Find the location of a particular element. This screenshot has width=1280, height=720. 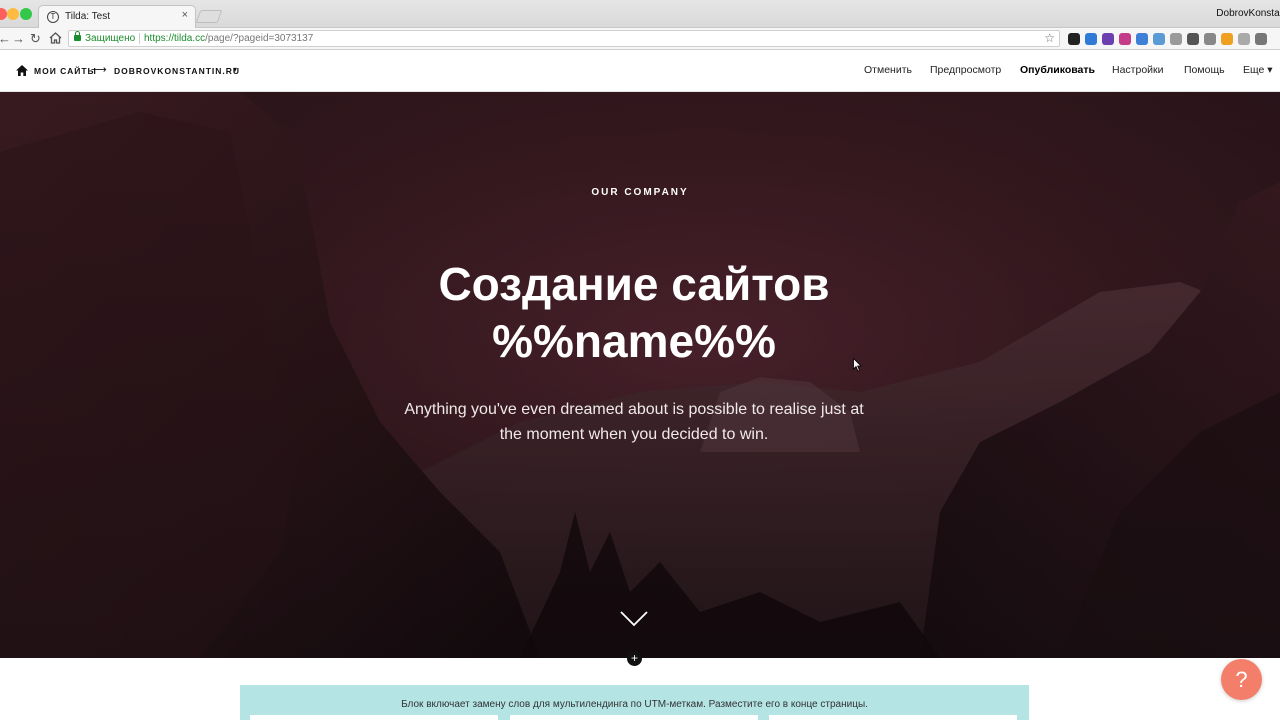

lock-icon is located at coordinates (77, 36).